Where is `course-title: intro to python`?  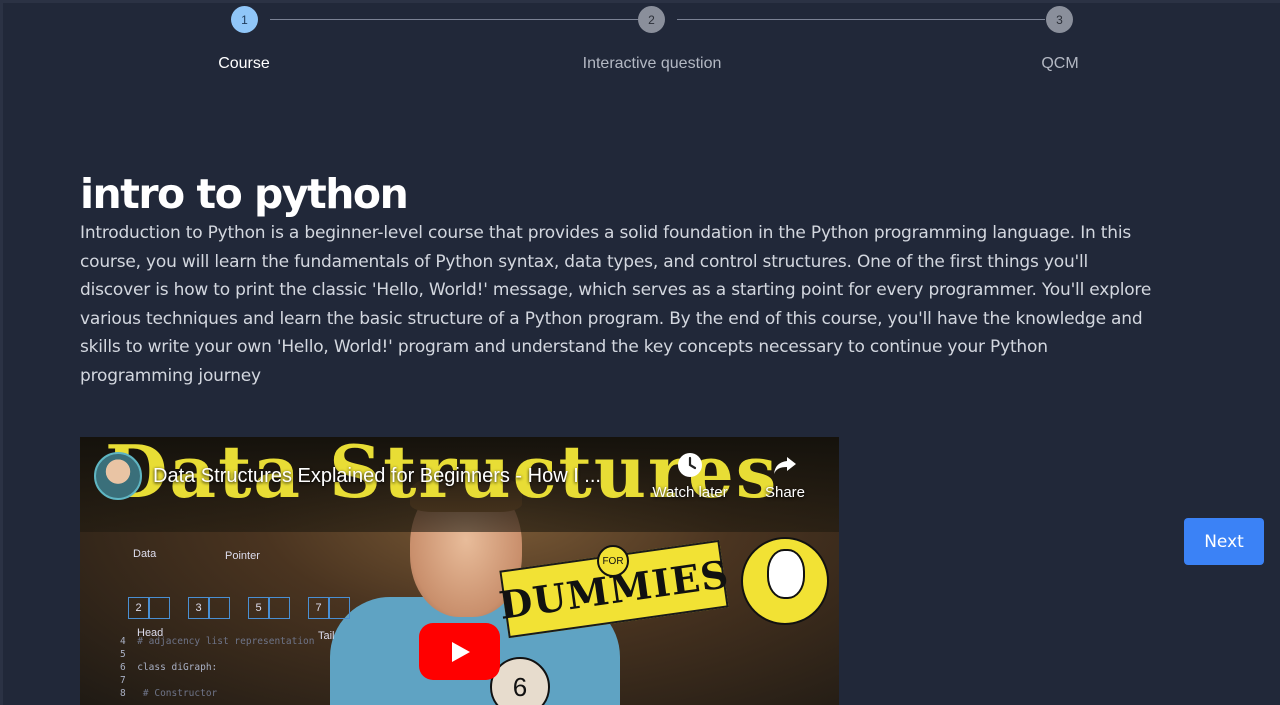
course-title: intro to python is located at coordinates (244, 194).